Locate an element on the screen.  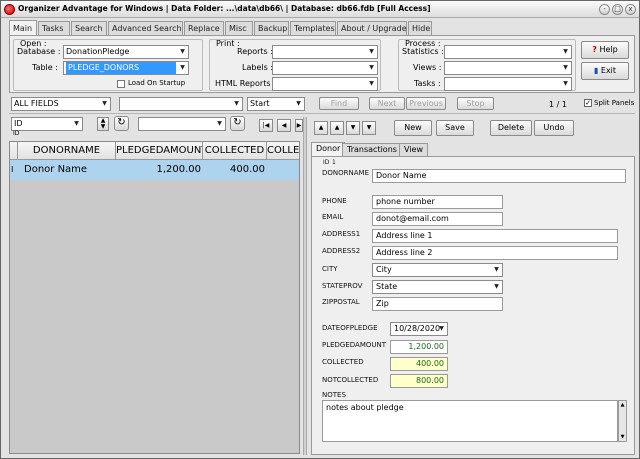
dateofpledge-picker: 10/28/2020 ▼ is located at coordinates (419, 329).